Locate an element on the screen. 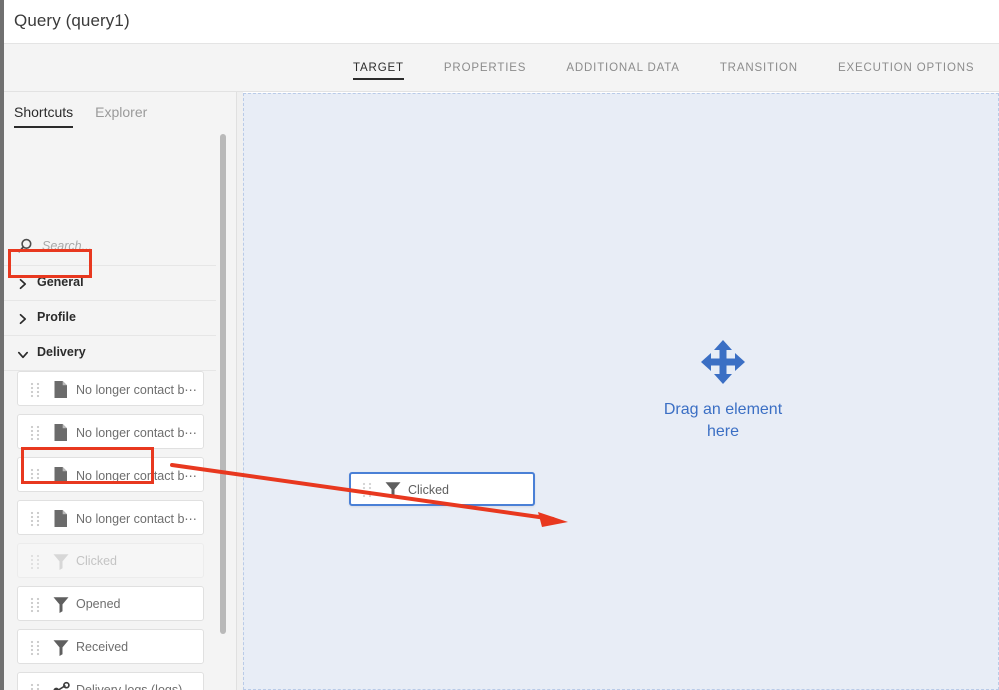  page-title: Query (query1) is located at coordinates (72, 20).